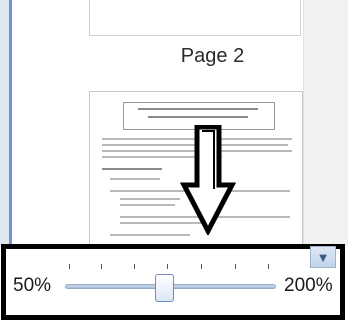 The width and height of the screenshot is (348, 323). I want to click on zoom-min-label: 50%, so click(32, 285).